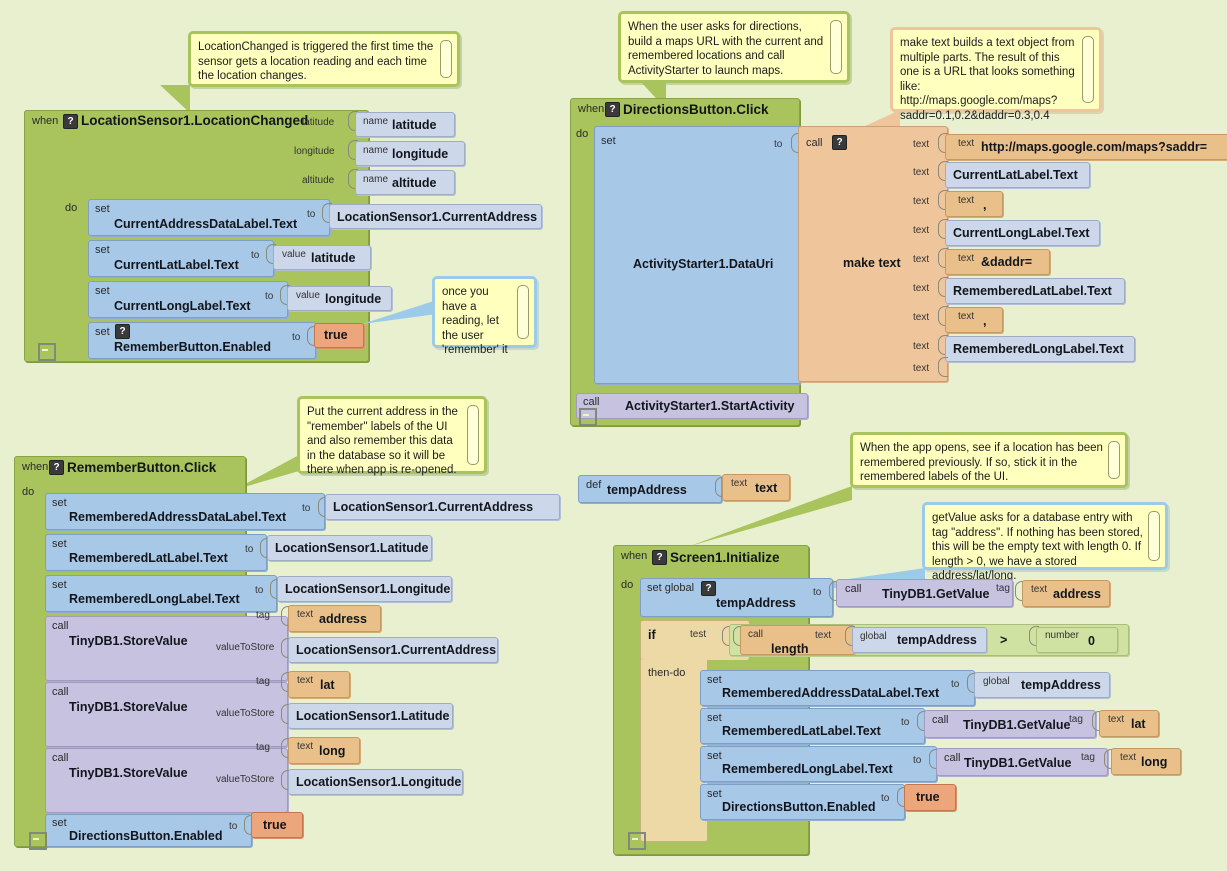  I want to click on call-keyword-r5: call, so click(60, 692).